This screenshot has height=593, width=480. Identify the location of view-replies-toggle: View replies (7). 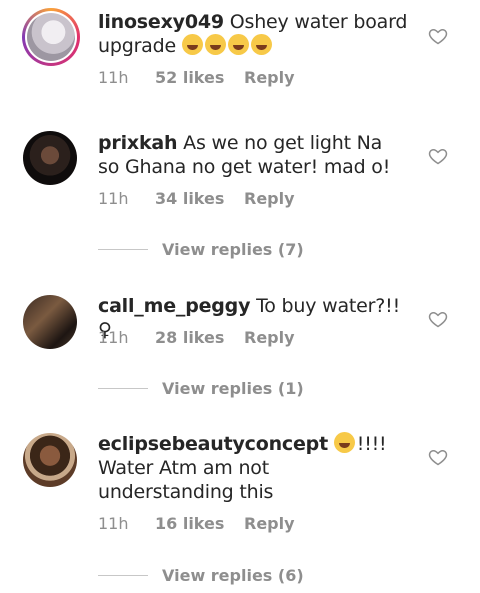
(201, 249).